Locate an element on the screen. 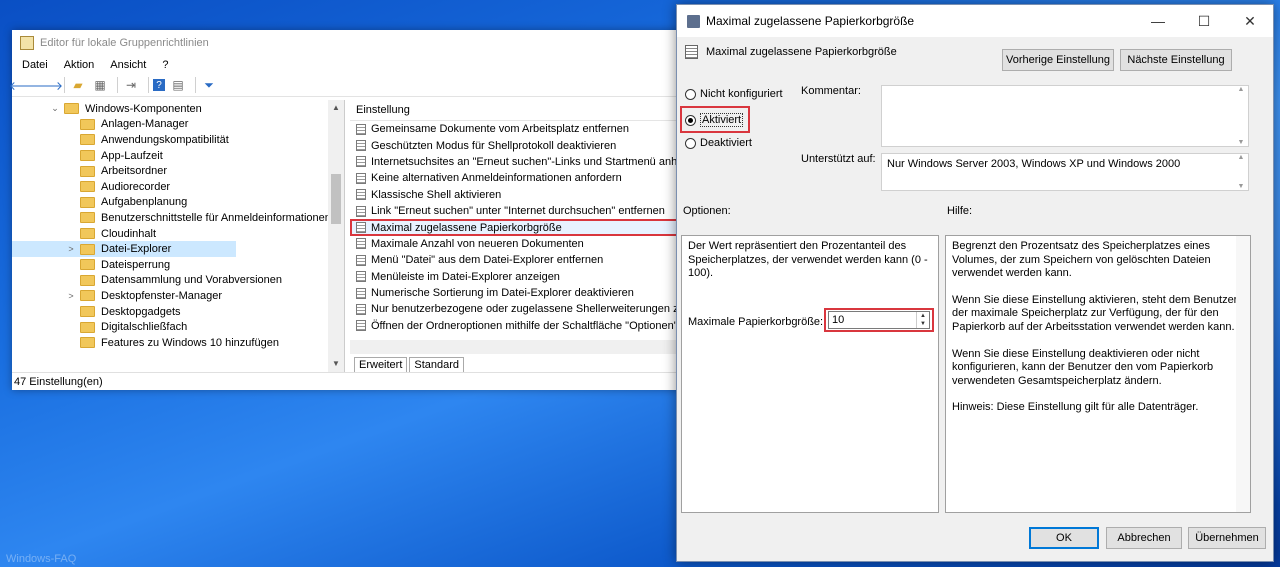 The image size is (1280, 567). minimize-icon: — is located at coordinates (1158, 21).